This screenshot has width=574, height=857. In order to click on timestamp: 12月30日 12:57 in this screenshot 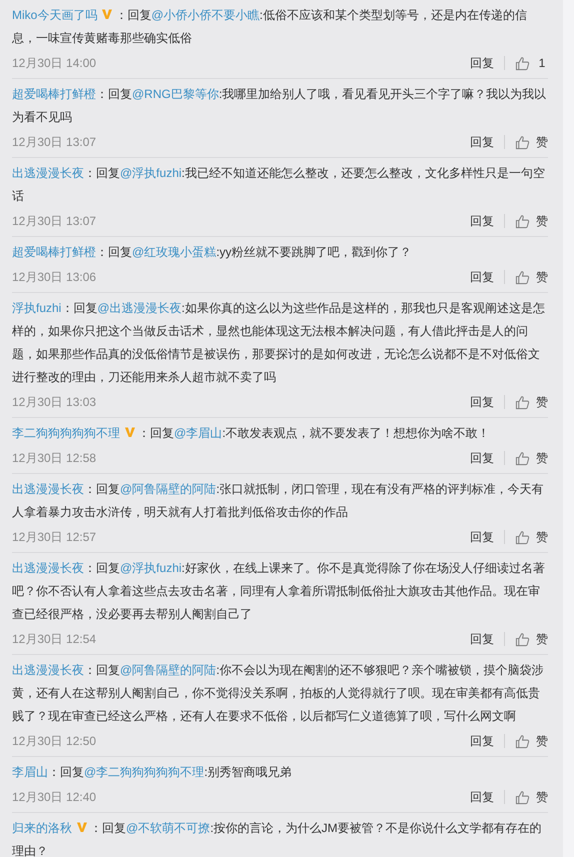, I will do `click(54, 537)`.